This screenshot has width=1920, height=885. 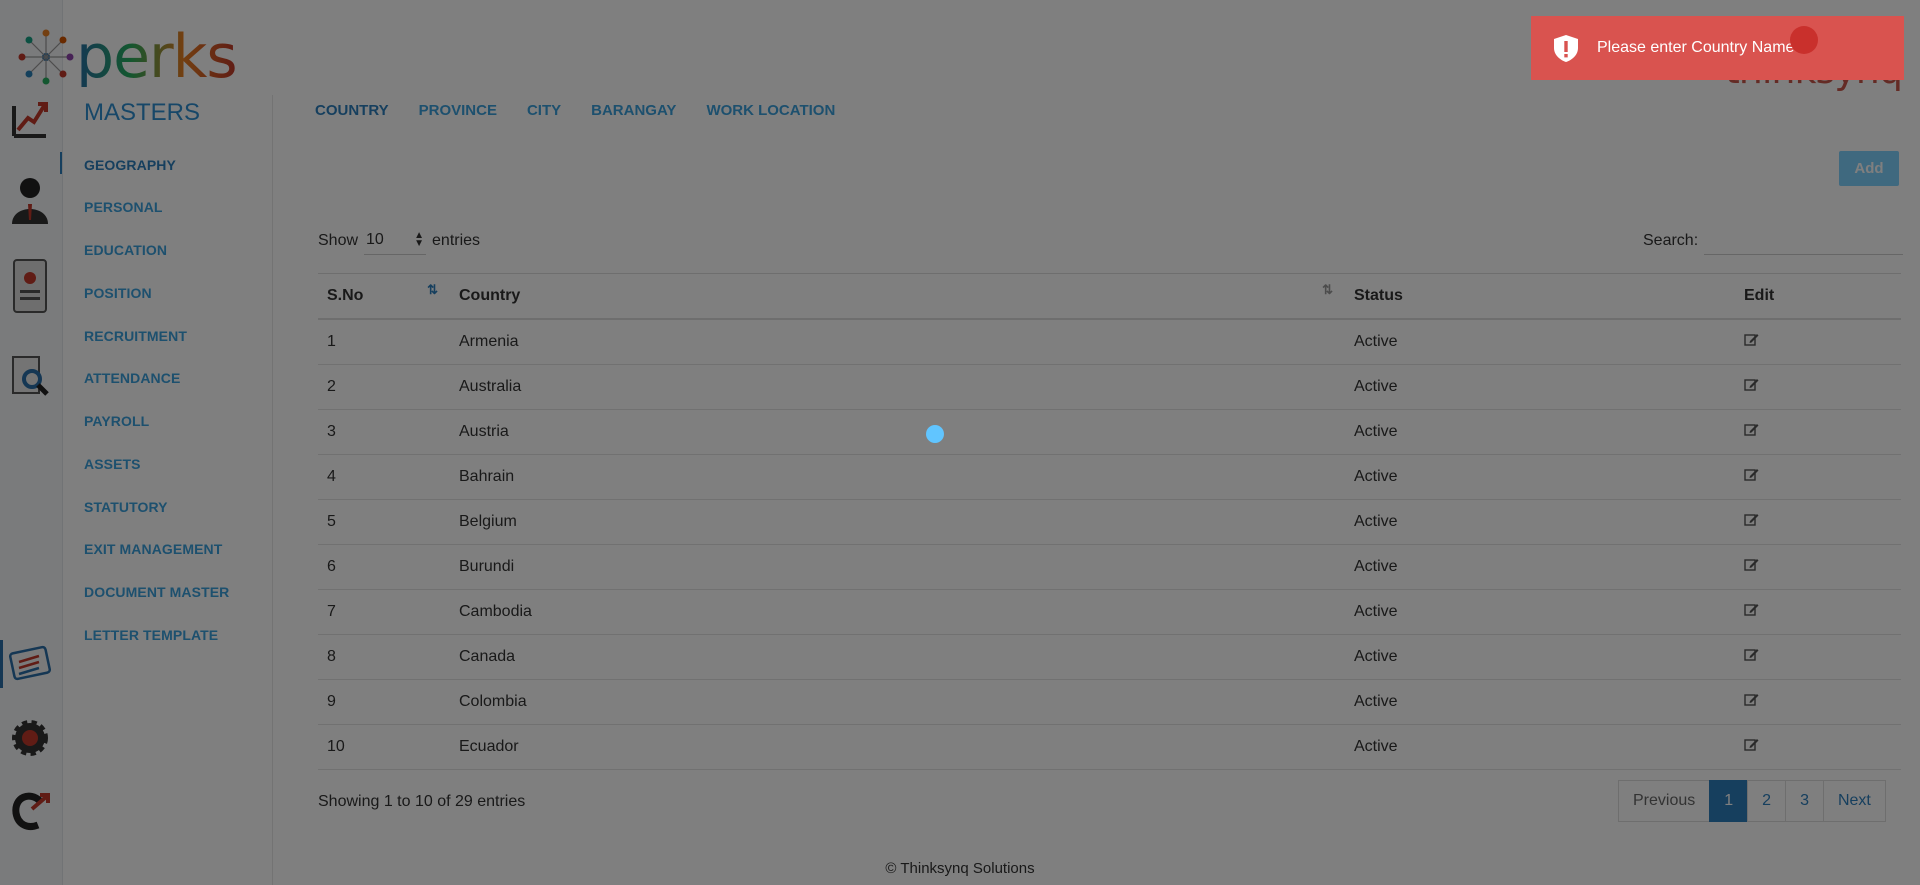 What do you see at coordinates (1804, 40) in the screenshot?
I see `toast-close-icon` at bounding box center [1804, 40].